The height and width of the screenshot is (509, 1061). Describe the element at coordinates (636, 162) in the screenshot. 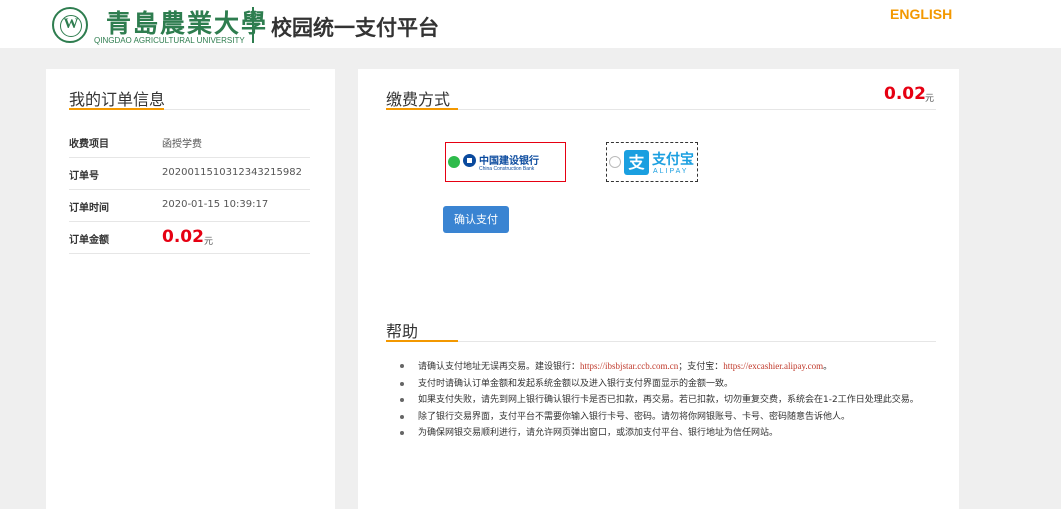

I see `alipay-logo-icon: 支` at that location.